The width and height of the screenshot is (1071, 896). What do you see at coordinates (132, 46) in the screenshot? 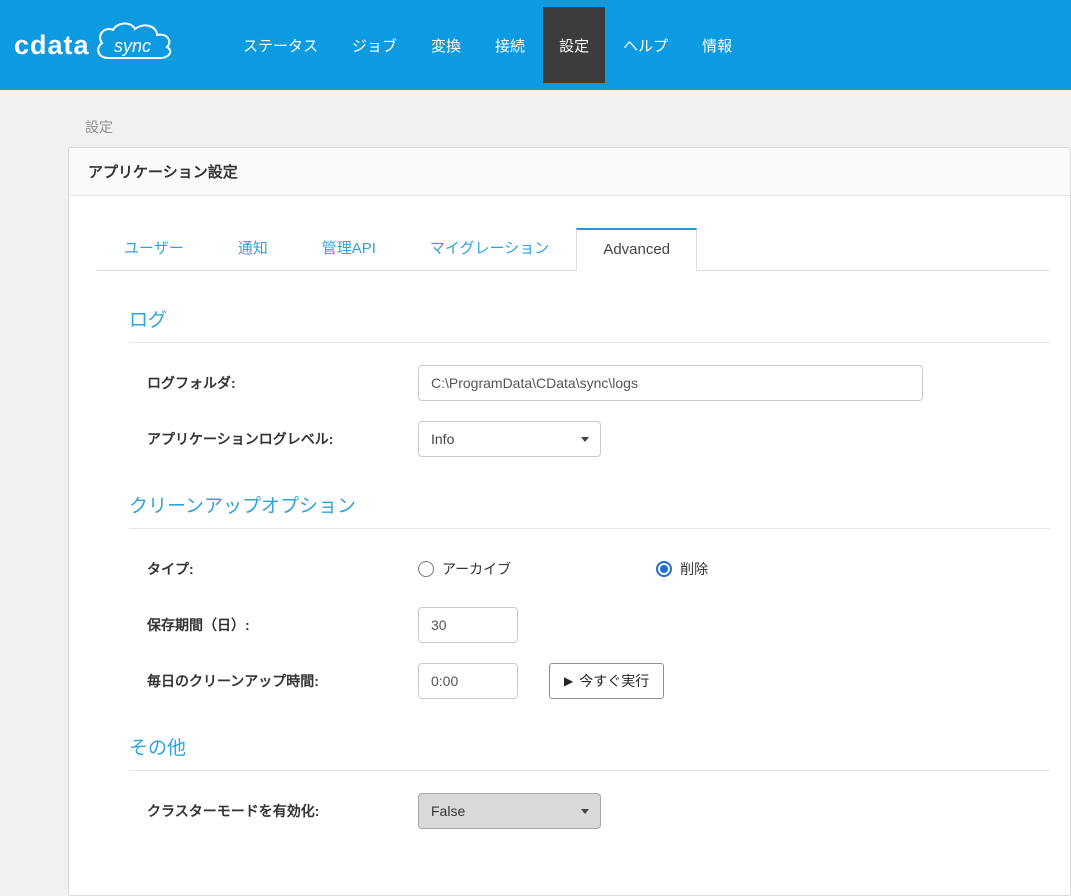
I see `logo-sync-text: sync` at bounding box center [132, 46].